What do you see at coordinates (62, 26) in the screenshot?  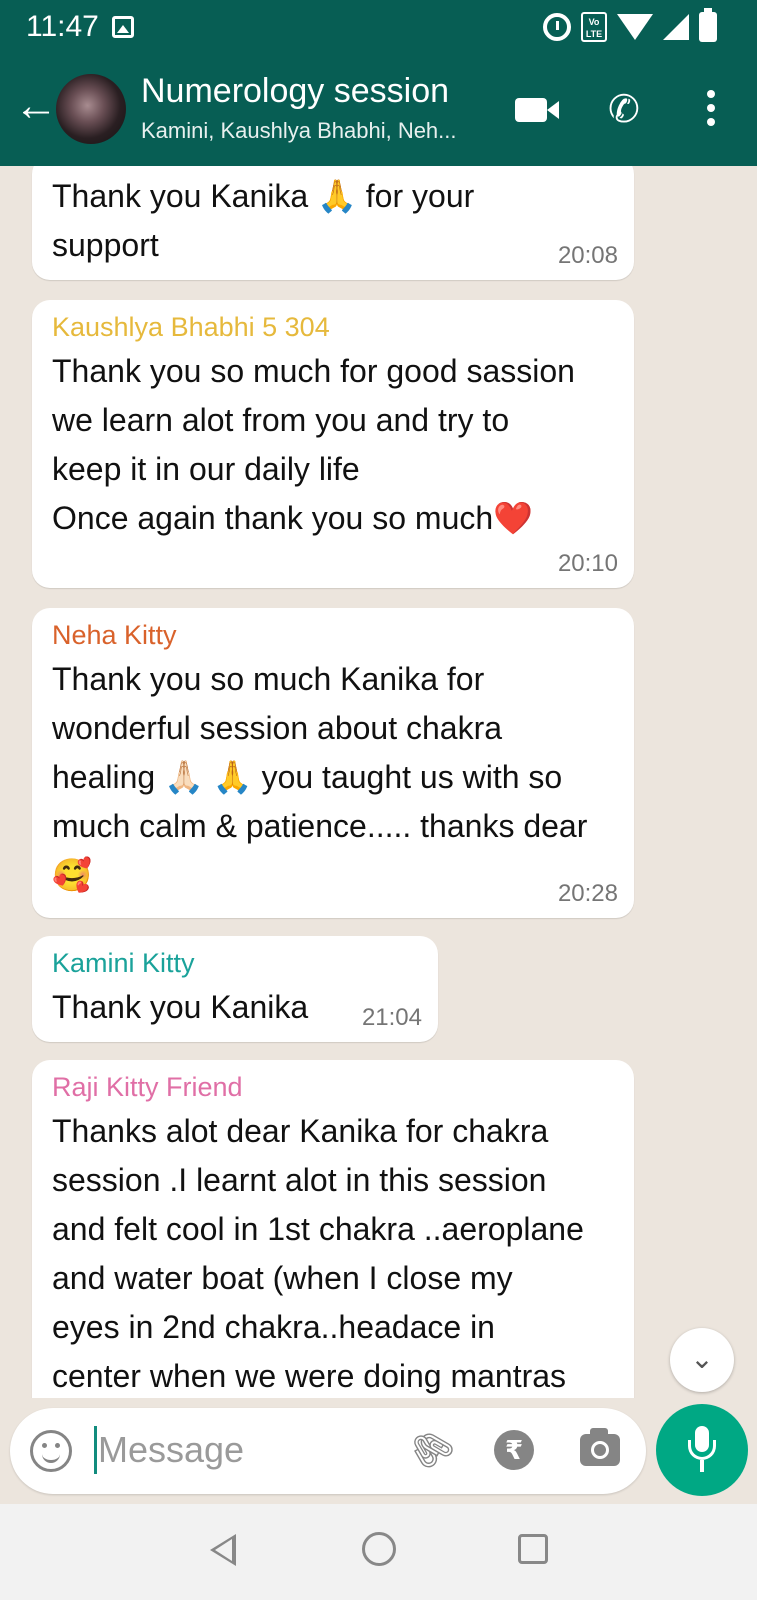 I see `status-time: 11:47` at bounding box center [62, 26].